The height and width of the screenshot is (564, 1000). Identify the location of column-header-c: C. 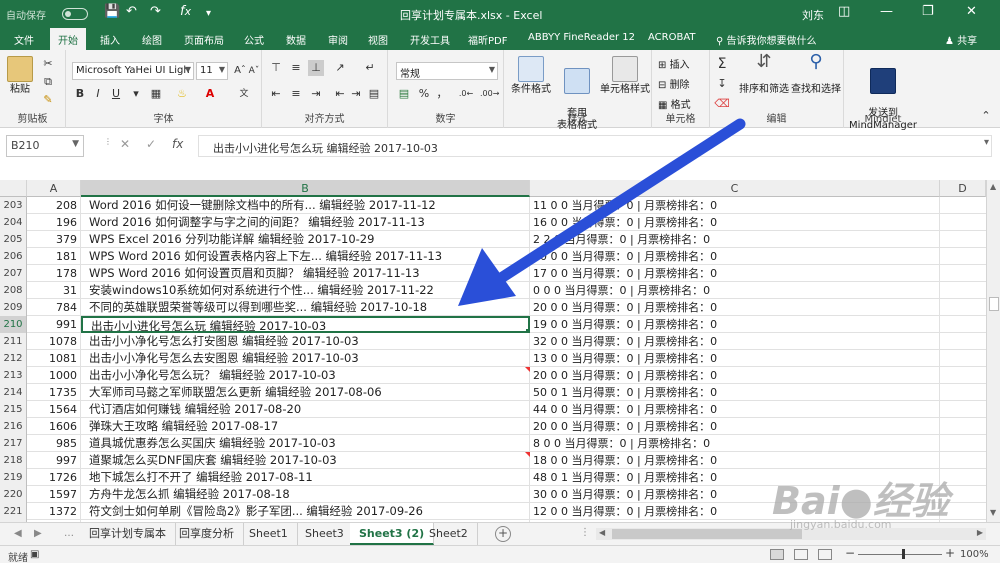
(735, 188).